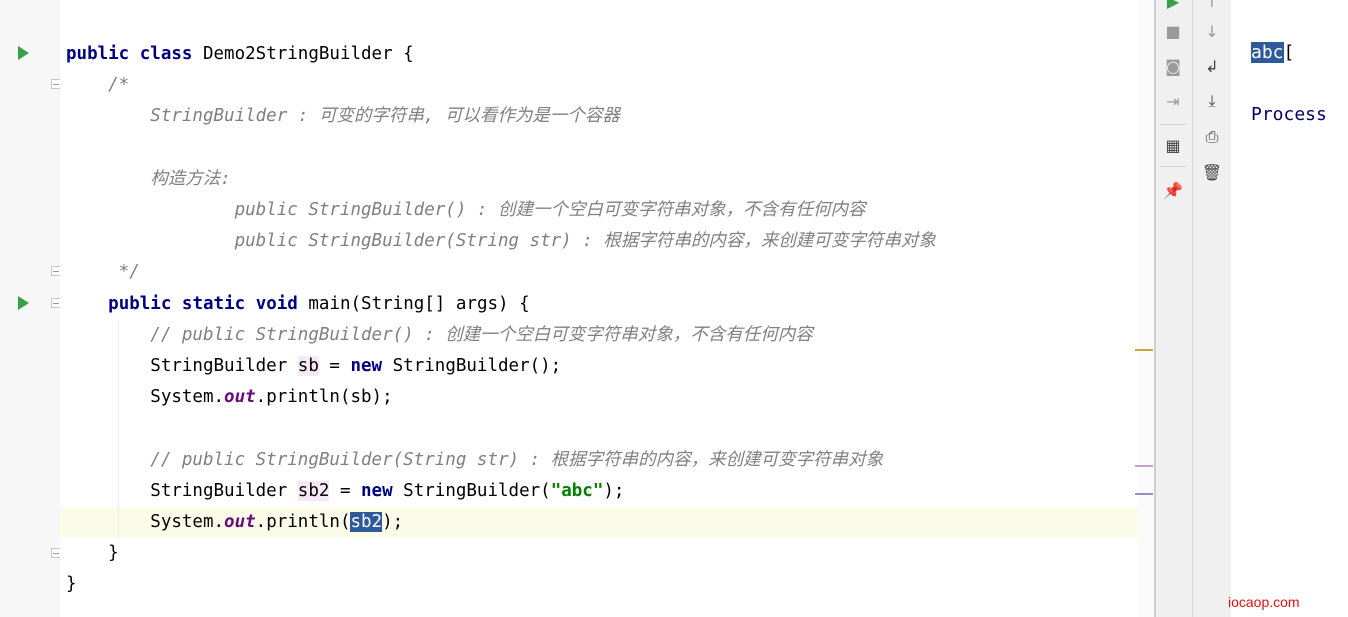 Image resolution: width=1348 pixels, height=617 pixels. I want to click on code-line: StringBuilder sb = new StringBuilder();, so click(313, 366).